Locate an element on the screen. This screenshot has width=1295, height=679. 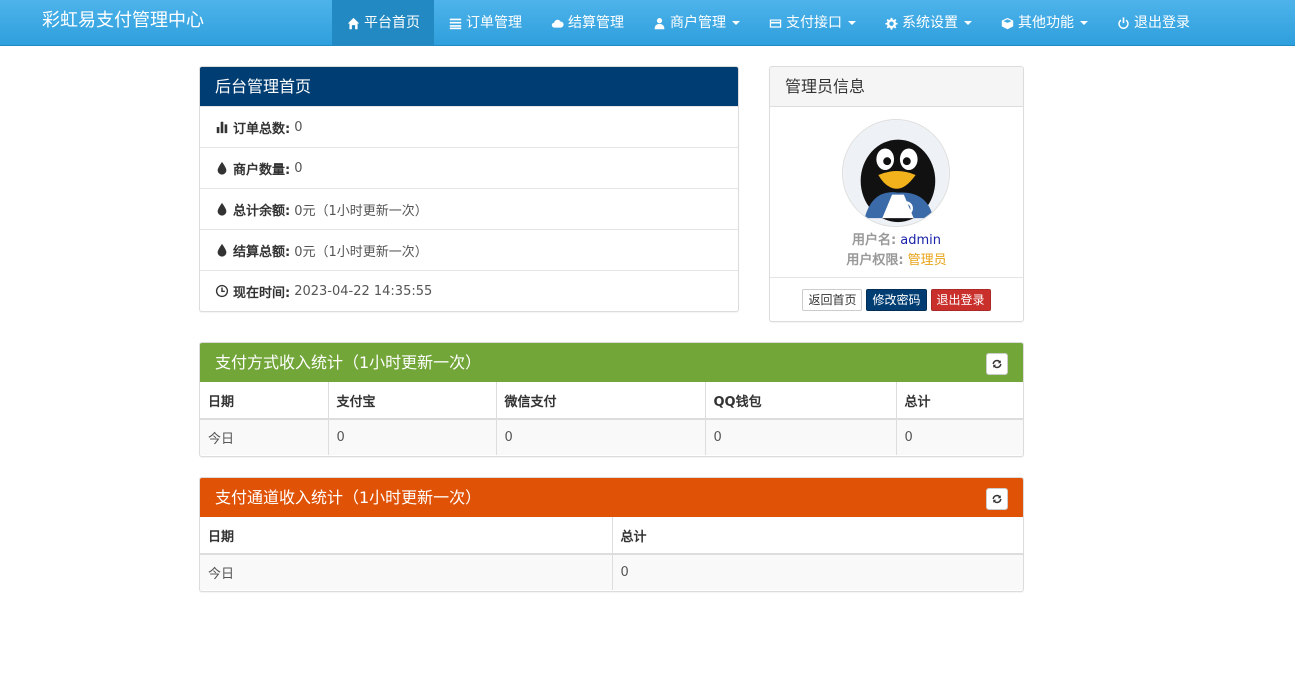
column-header: QQ钱包 is located at coordinates (801, 401).